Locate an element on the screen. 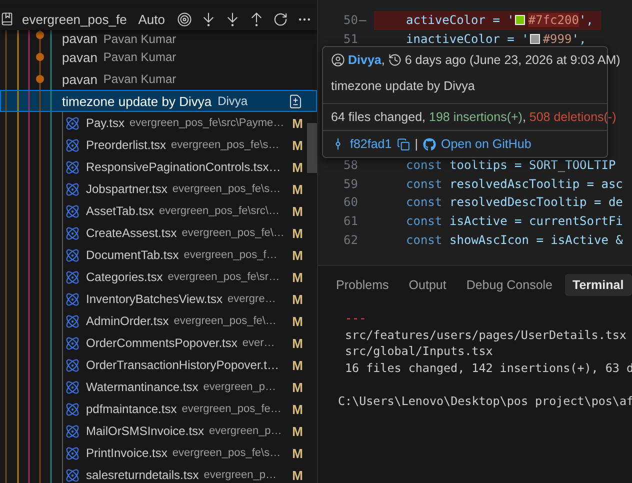 The width and height of the screenshot is (632, 483). file-name: MailOrSMSInvoice.tsx is located at coordinates (145, 431).